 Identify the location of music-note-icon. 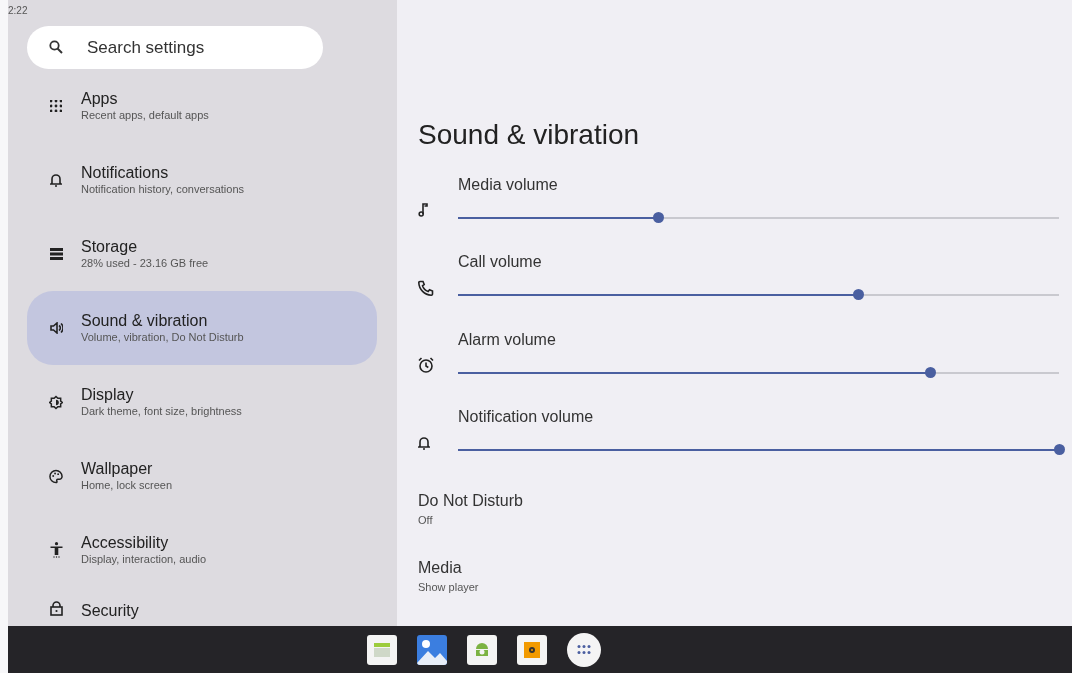
(423, 210).